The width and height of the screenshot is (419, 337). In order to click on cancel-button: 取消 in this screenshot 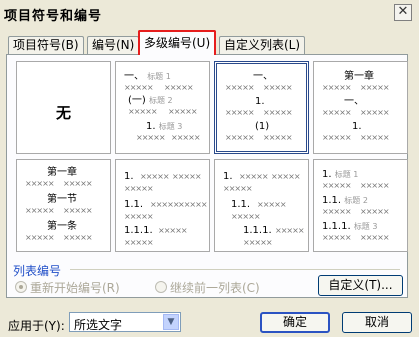, I will do `click(377, 322)`.